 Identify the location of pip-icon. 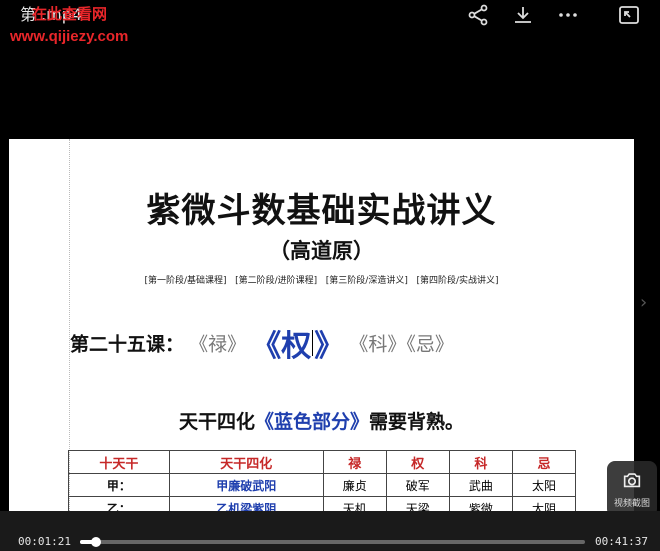
(629, 15).